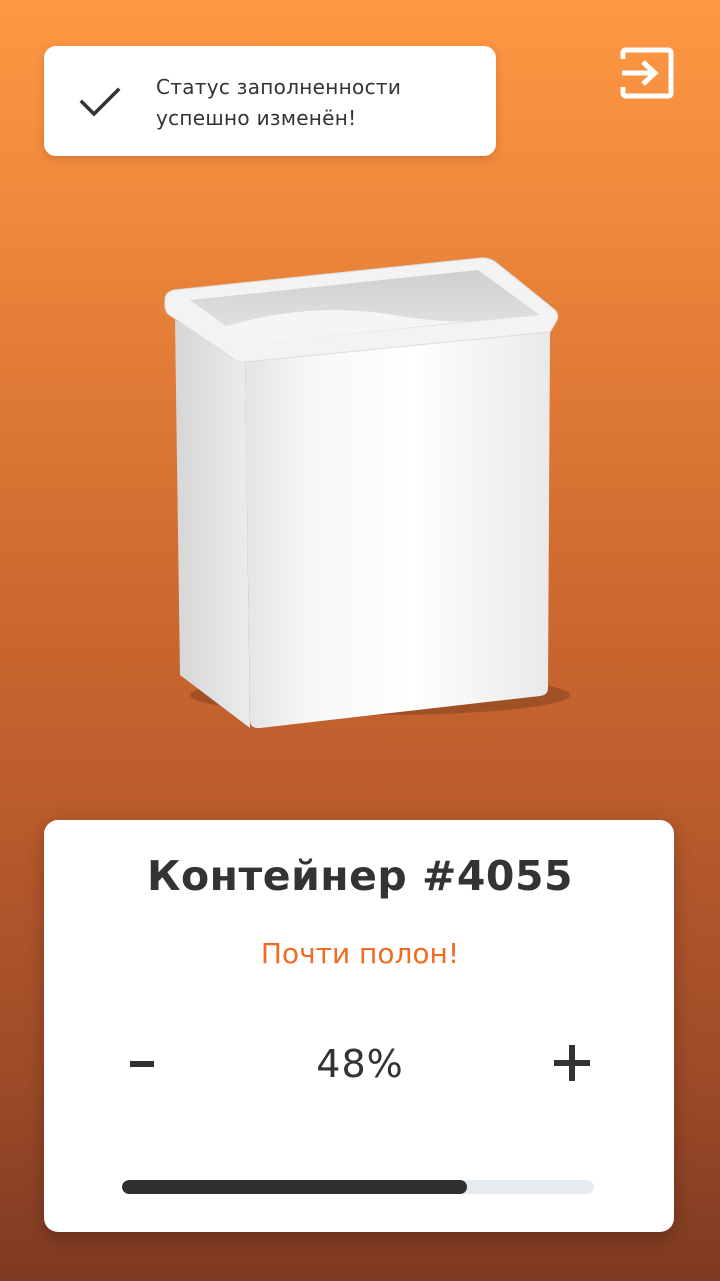  What do you see at coordinates (279, 87) in the screenshot?
I see `toast-message-line1: Статус заполненности` at bounding box center [279, 87].